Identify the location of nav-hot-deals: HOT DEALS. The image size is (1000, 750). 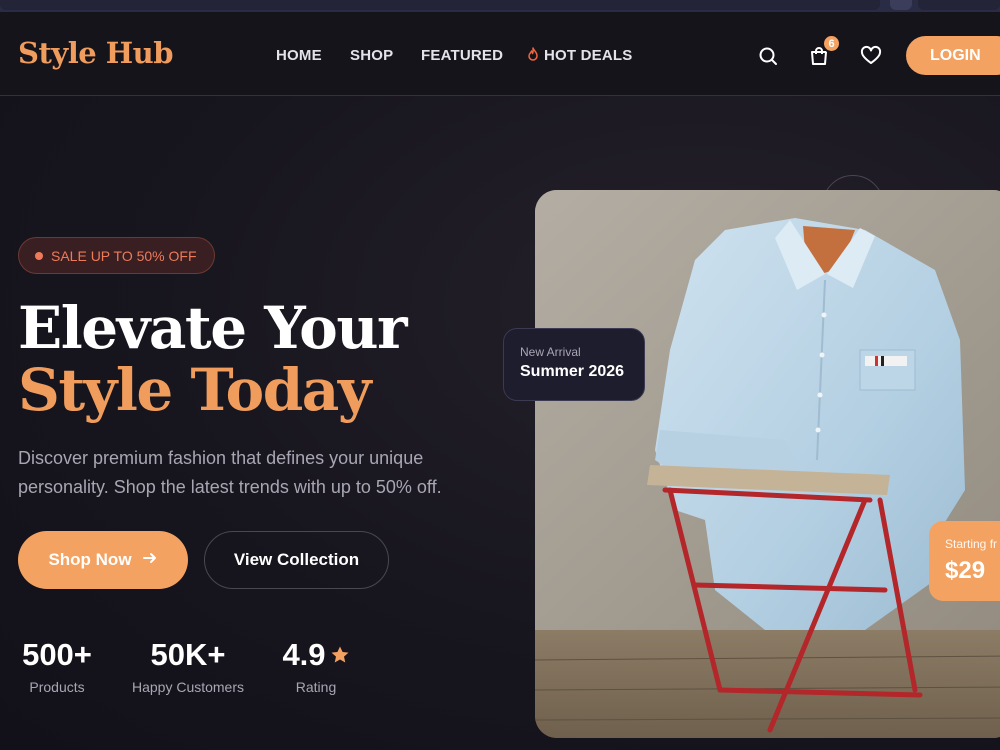
(582, 55).